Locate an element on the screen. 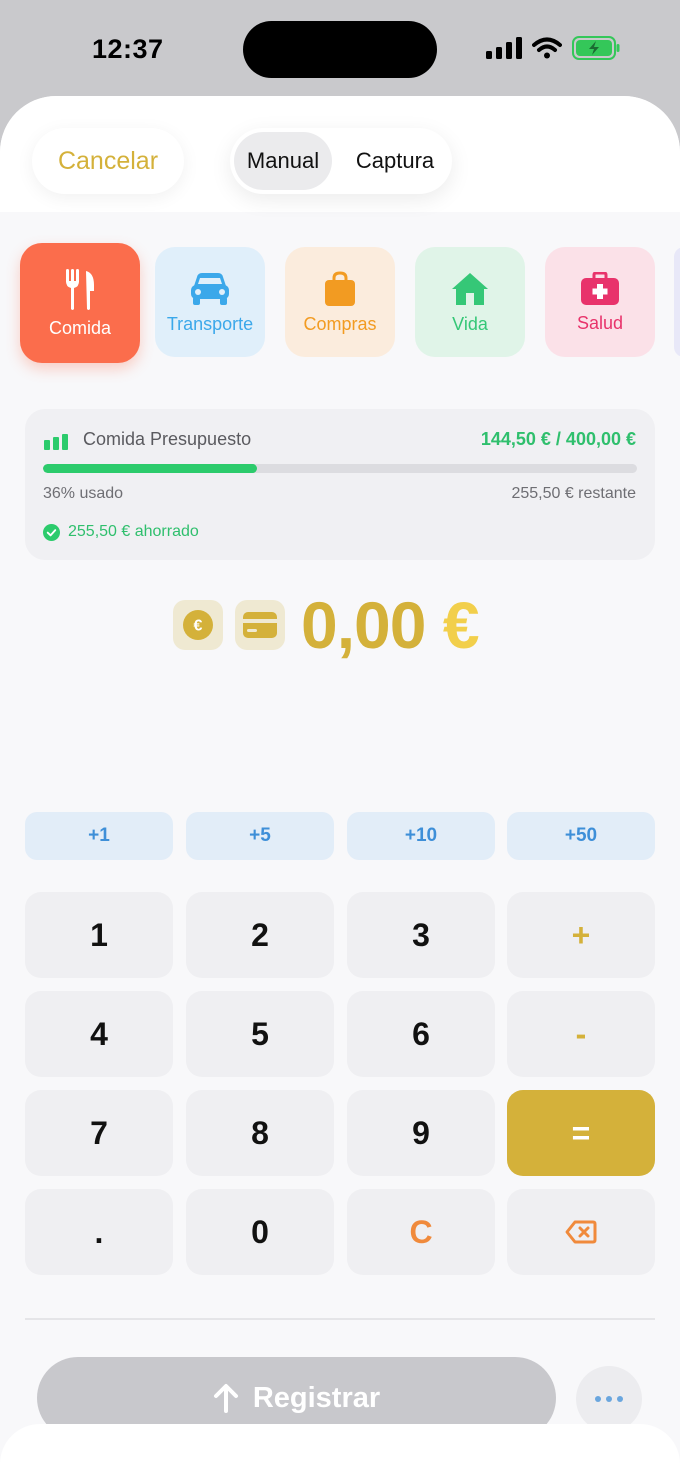 This screenshot has width=680, height=1477. cancel-button: Cancelar is located at coordinates (108, 161).